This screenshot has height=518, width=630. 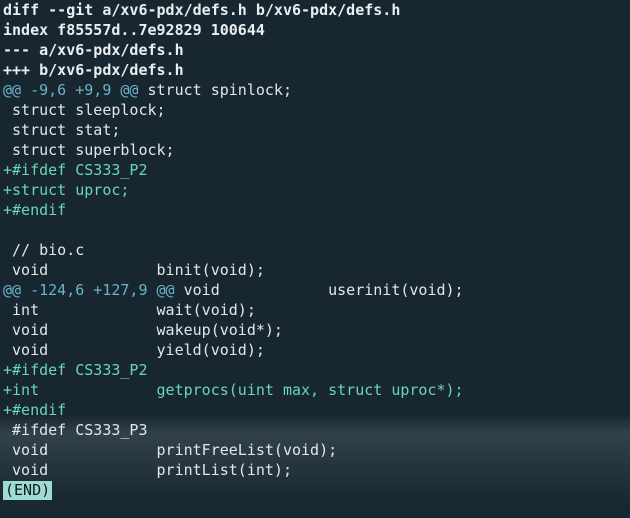 I want to click on hunk-context-1: struct spinlock;, so click(x=215, y=90).